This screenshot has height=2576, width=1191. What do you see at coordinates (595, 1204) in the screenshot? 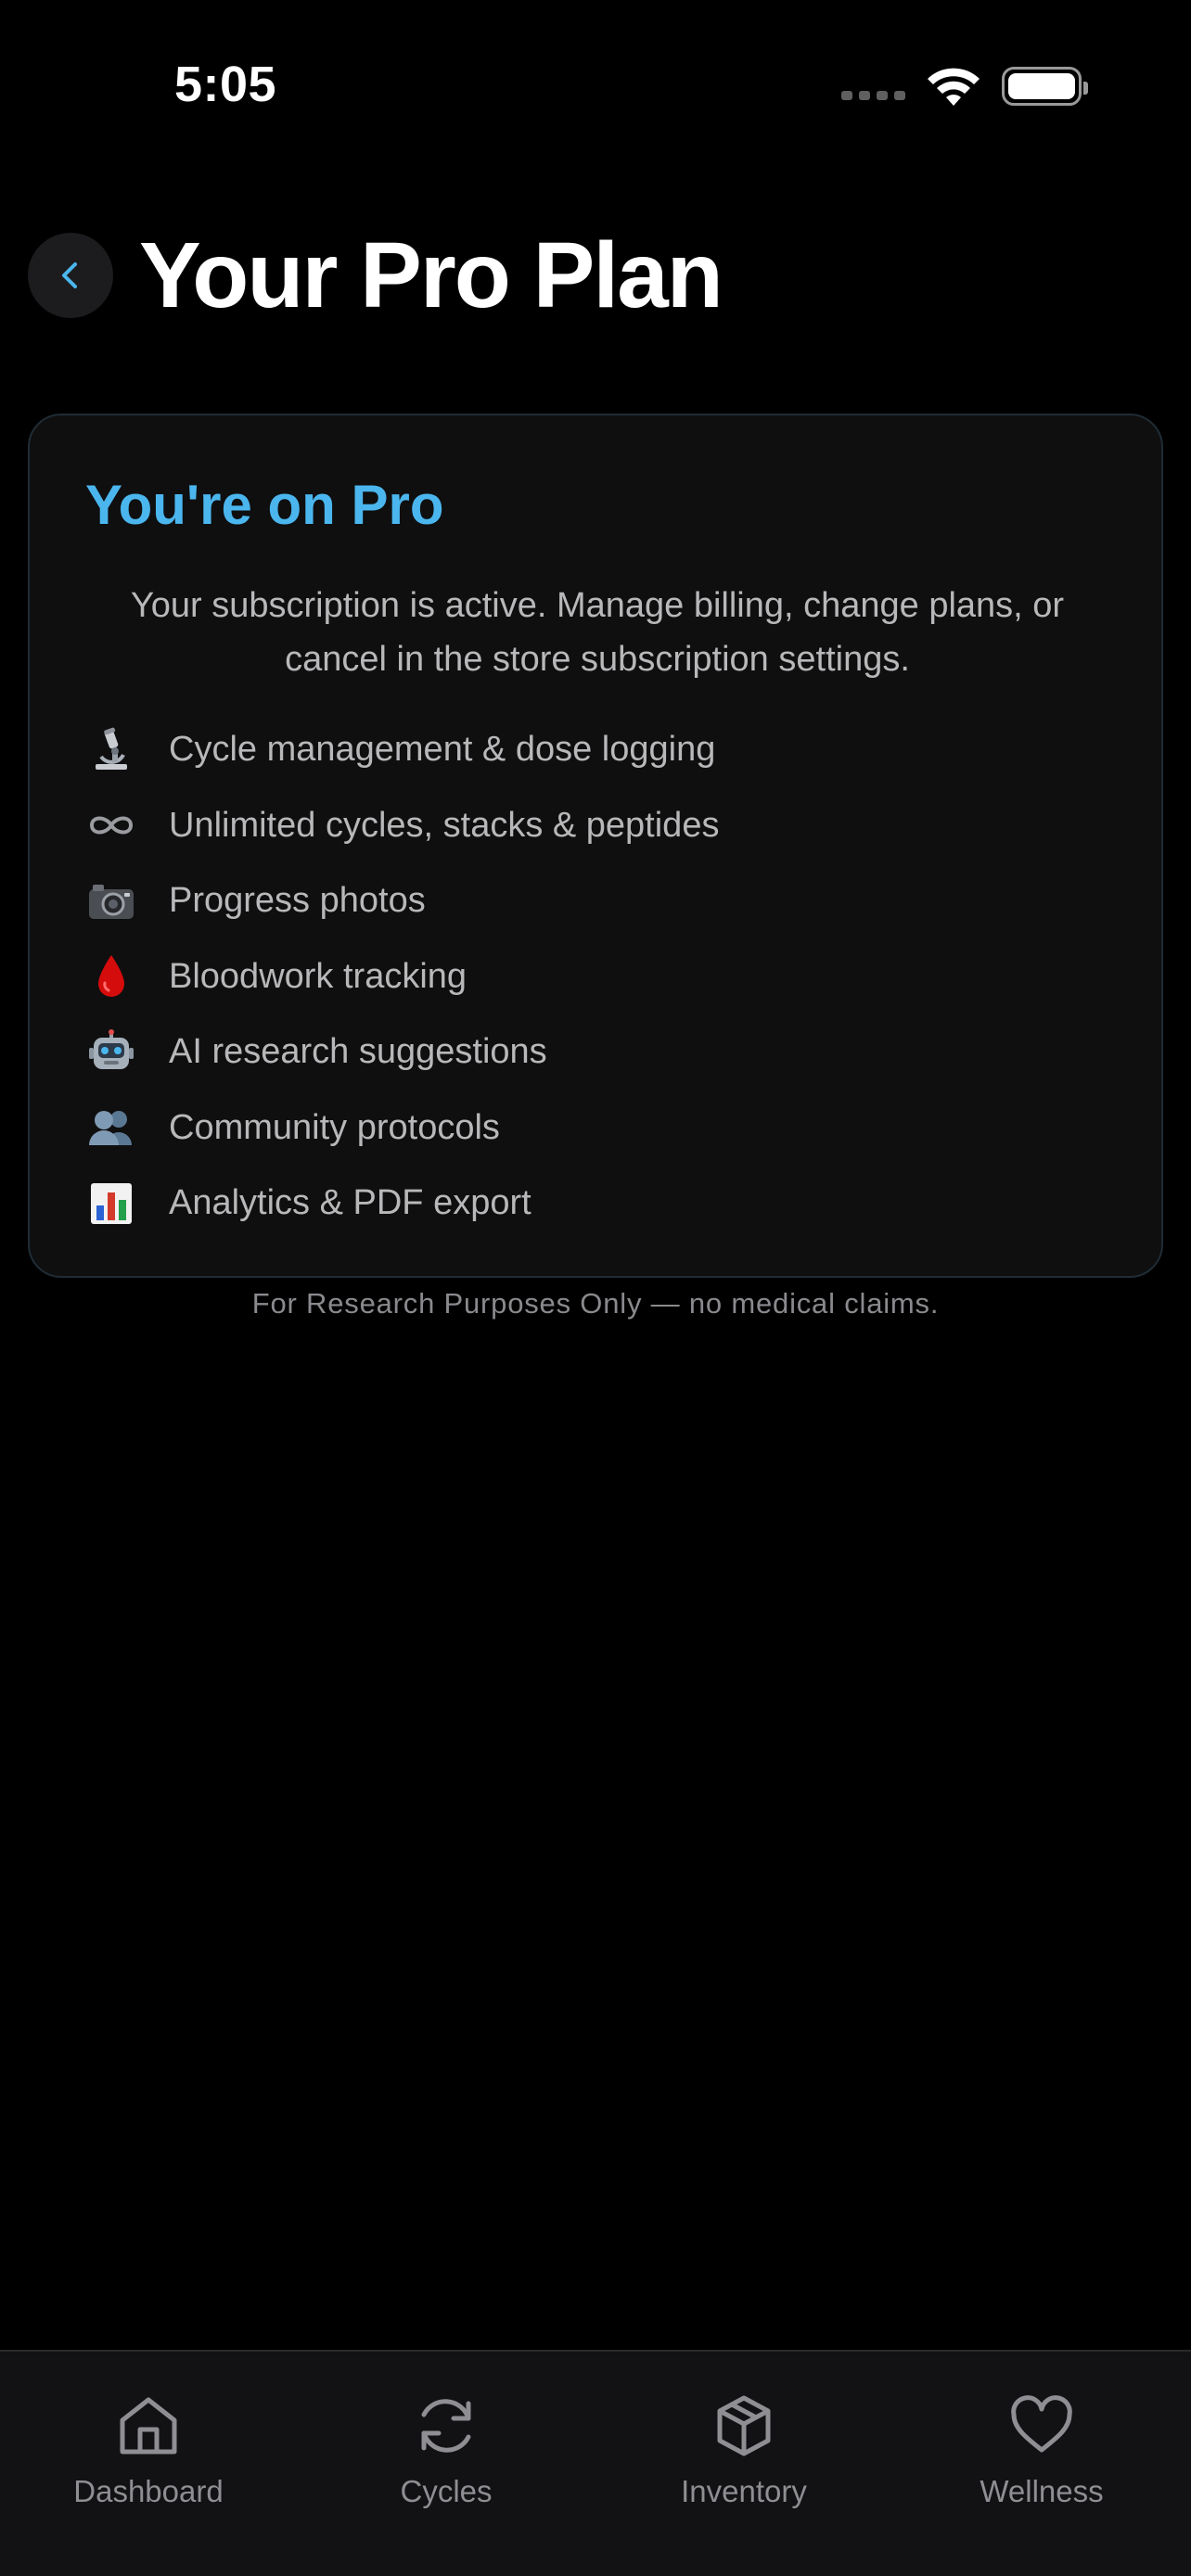
I see `feature-item: Analytics & PDF export` at bounding box center [595, 1204].